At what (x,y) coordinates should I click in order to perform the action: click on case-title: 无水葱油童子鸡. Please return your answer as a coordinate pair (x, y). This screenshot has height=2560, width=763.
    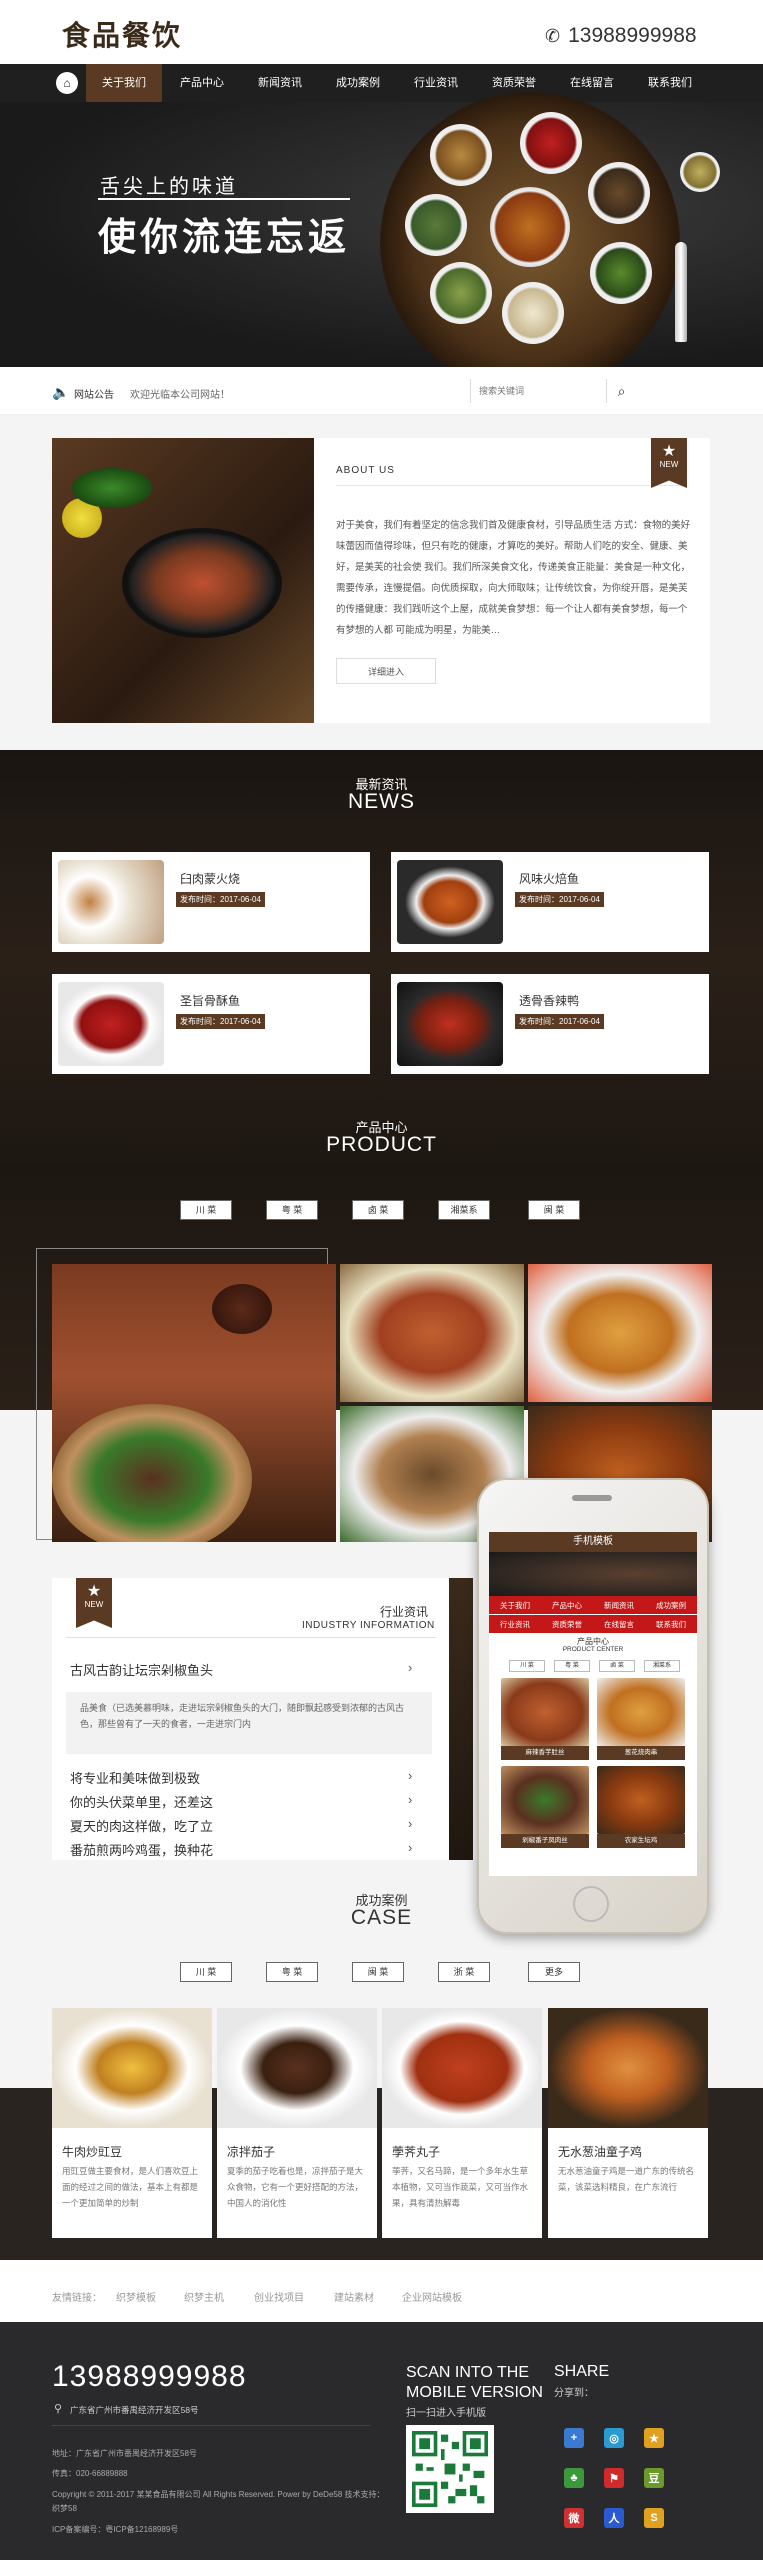
    Looking at the image, I should click on (600, 2151).